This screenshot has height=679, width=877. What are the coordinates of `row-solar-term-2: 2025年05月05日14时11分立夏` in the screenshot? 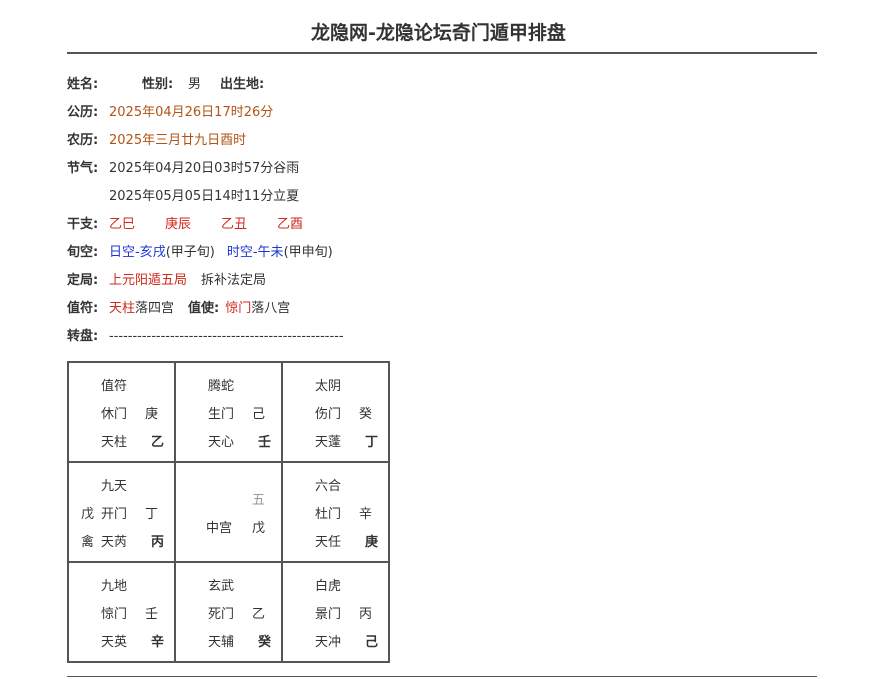 It's located at (427, 198).